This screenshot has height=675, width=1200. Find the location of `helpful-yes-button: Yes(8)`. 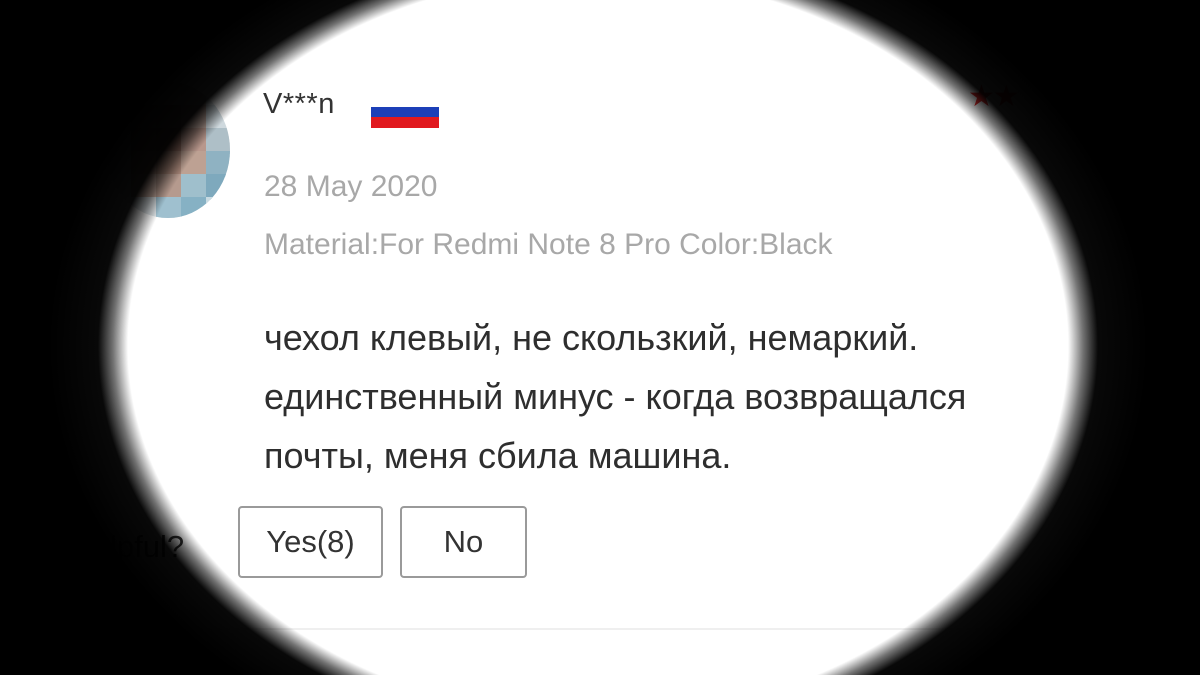

helpful-yes-button: Yes(8) is located at coordinates (310, 542).